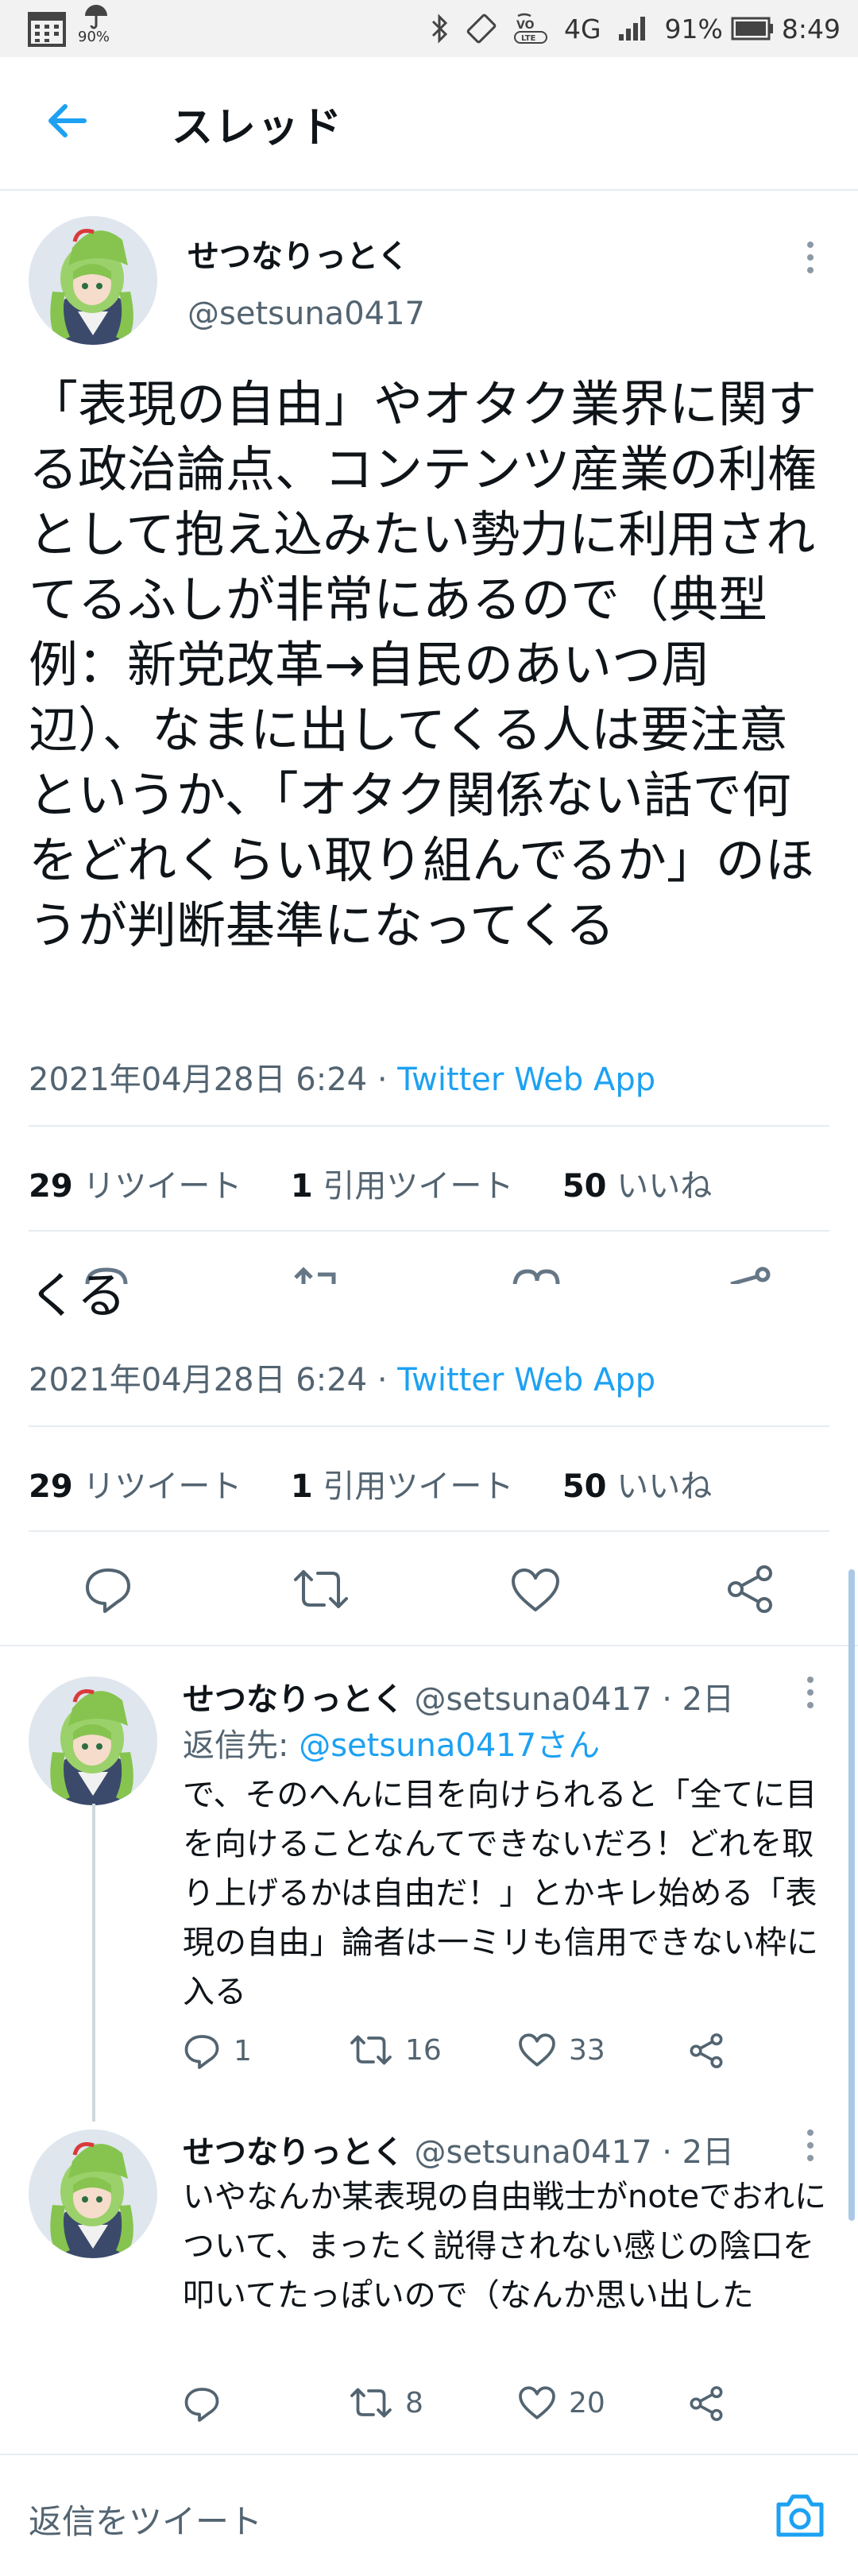 The width and height of the screenshot is (858, 2576). Describe the element at coordinates (243, 2050) in the screenshot. I see `reply-count: 1` at that location.